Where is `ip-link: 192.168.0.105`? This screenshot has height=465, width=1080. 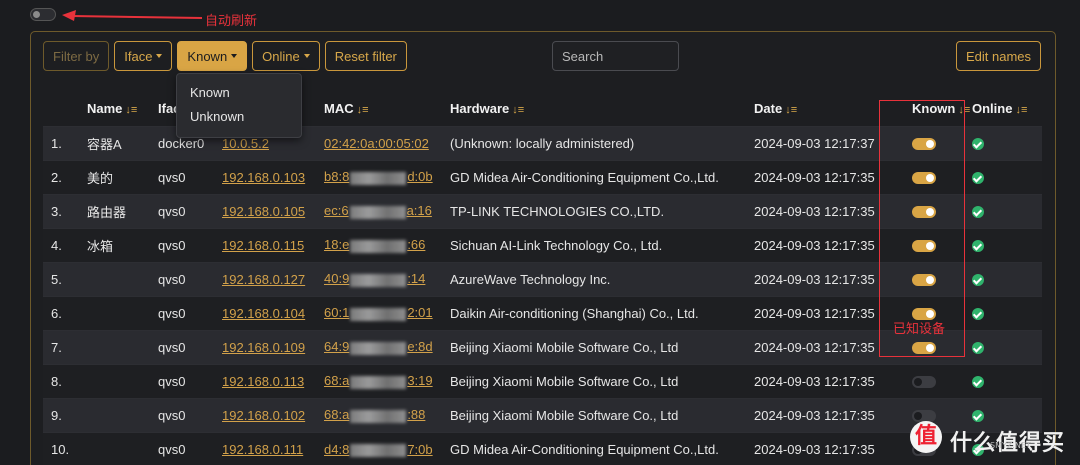 ip-link: 192.168.0.105 is located at coordinates (263, 211).